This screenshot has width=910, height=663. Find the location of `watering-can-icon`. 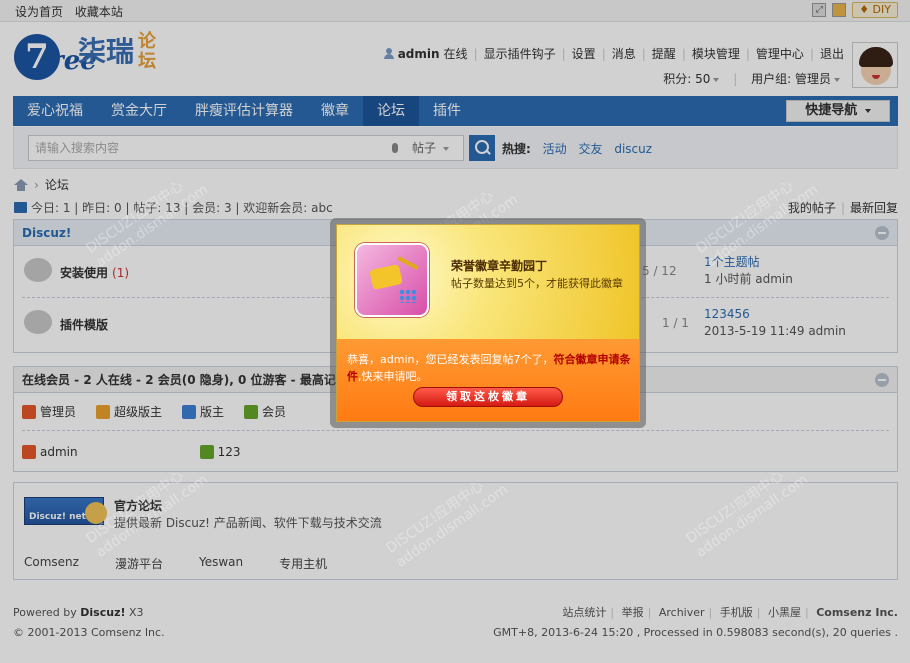

watering-can-icon is located at coordinates (386, 277).